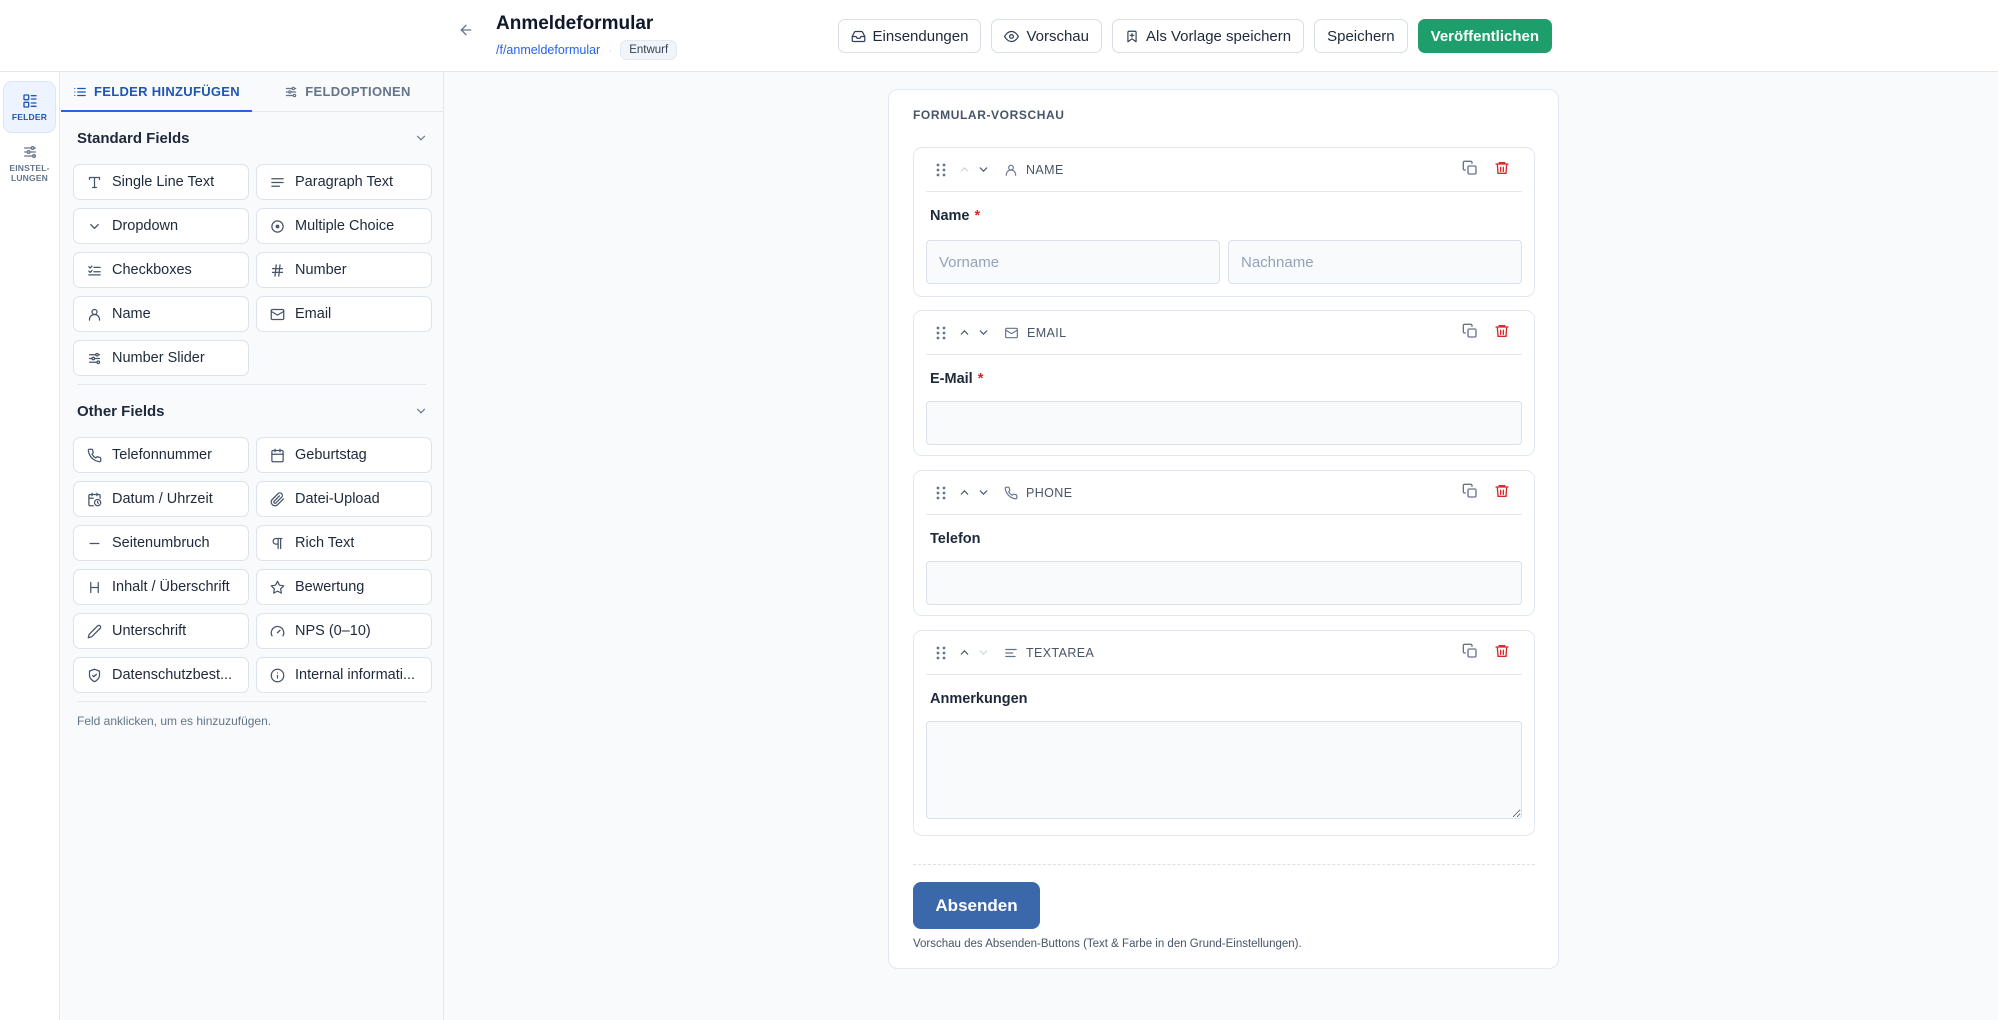  I want to click on add-field-email-button: Email, so click(344, 314).